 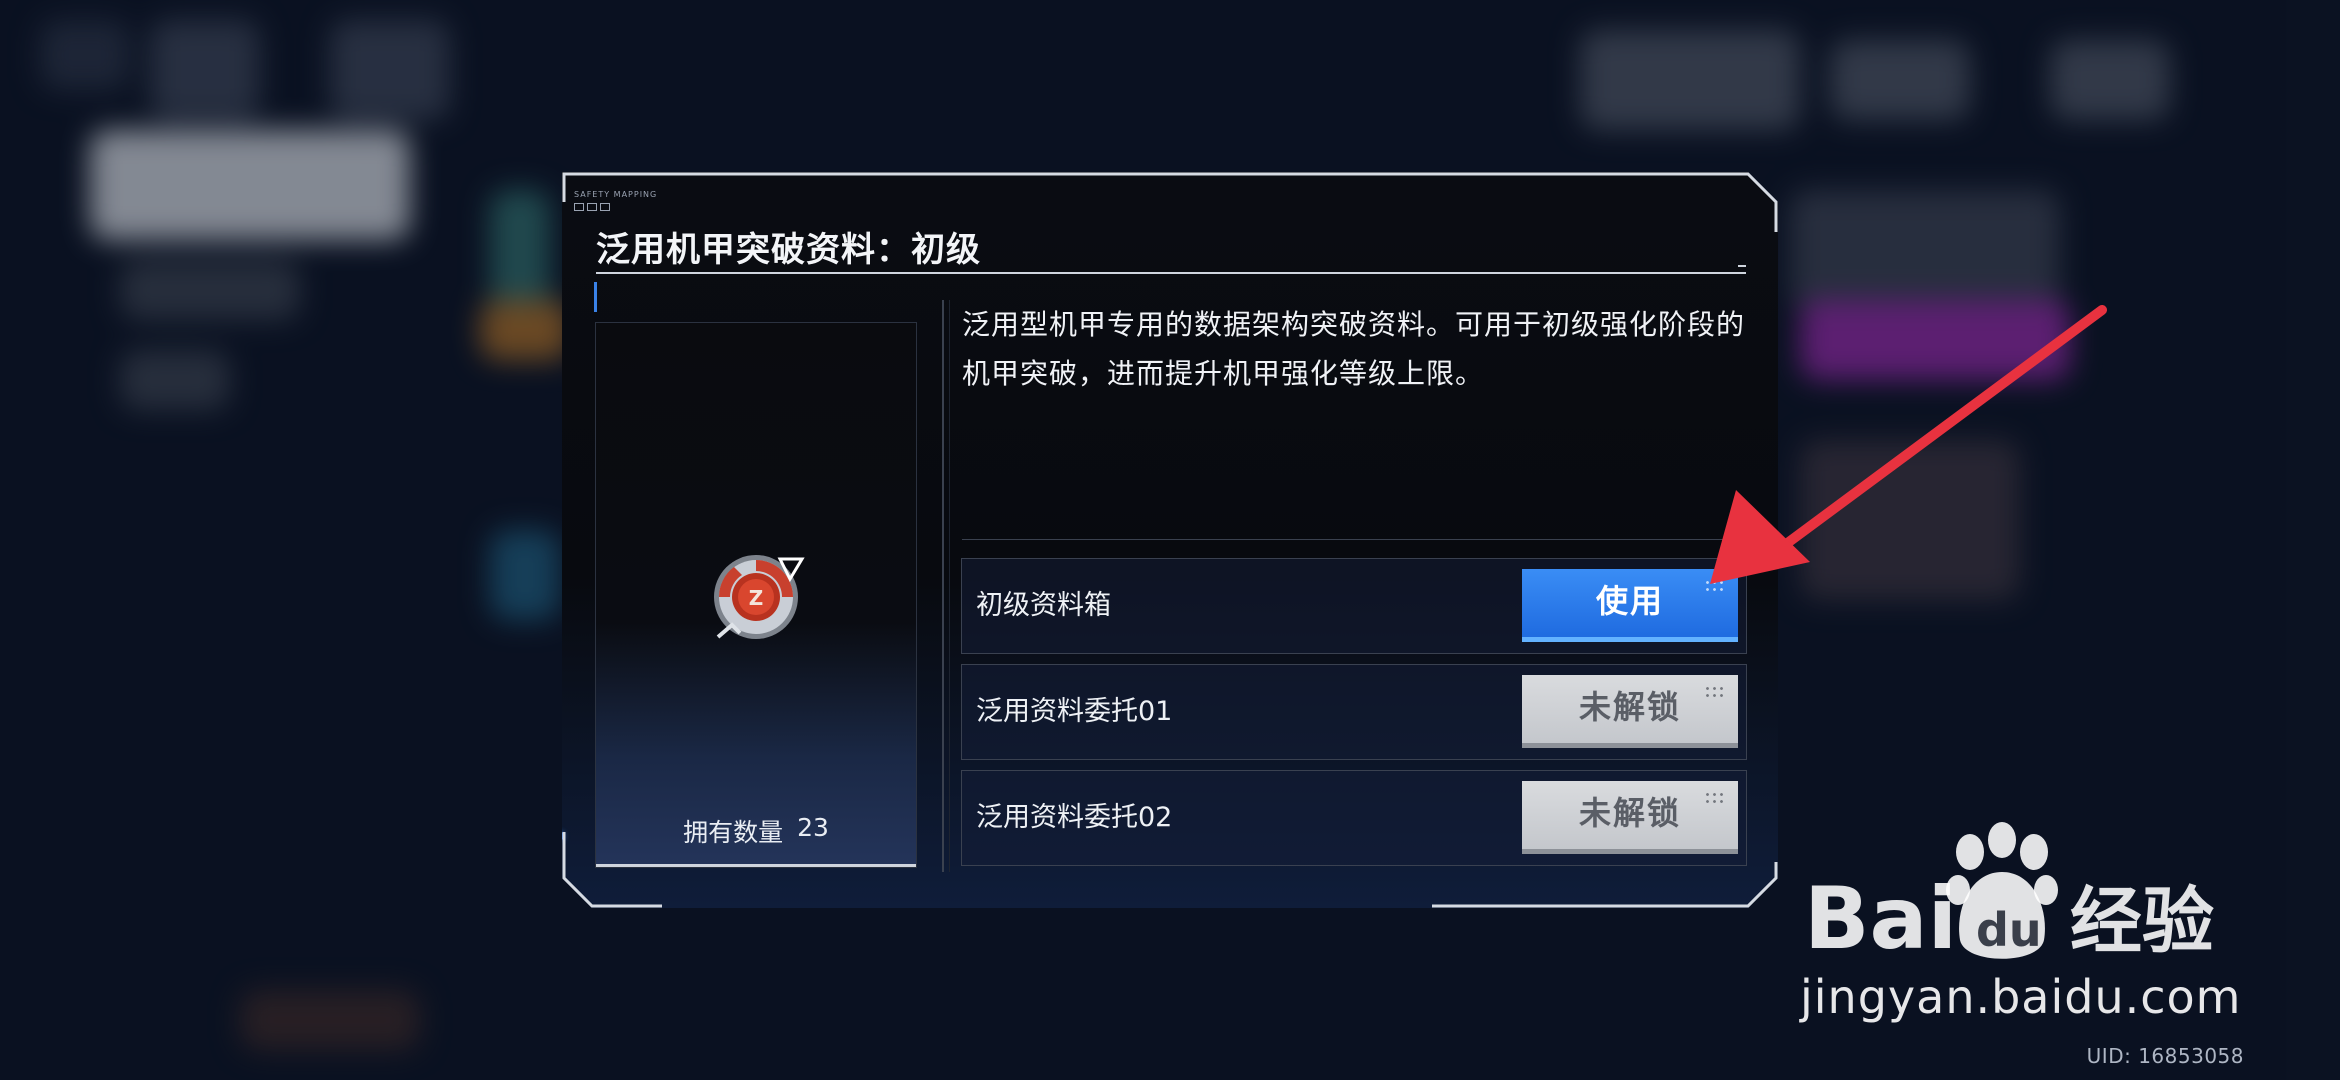 What do you see at coordinates (1043, 605) in the screenshot?
I see `source-label: 初级资料箱` at bounding box center [1043, 605].